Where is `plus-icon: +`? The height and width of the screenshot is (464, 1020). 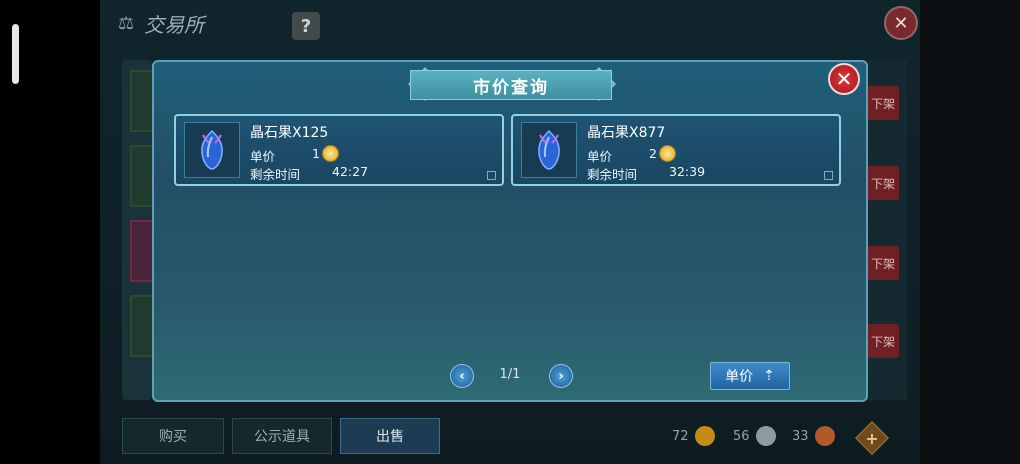 plus-icon: + is located at coordinates (872, 438).